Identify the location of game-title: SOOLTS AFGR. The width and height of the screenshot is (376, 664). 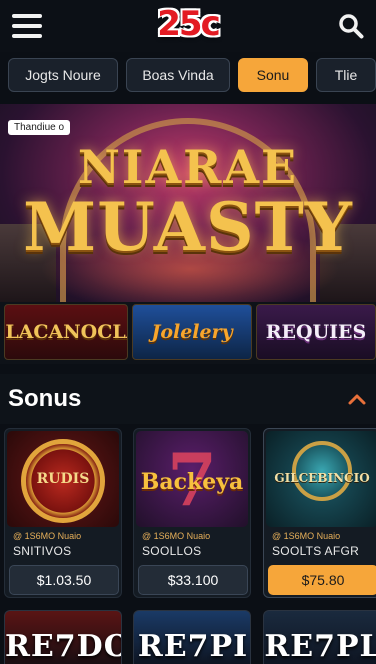
(316, 551).